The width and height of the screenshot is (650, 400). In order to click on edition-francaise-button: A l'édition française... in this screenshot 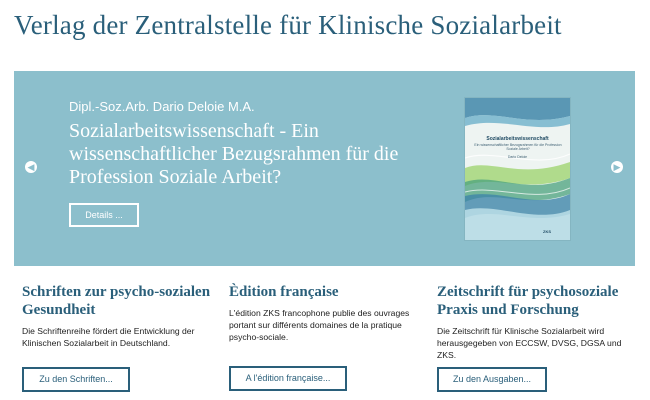, I will do `click(288, 378)`.